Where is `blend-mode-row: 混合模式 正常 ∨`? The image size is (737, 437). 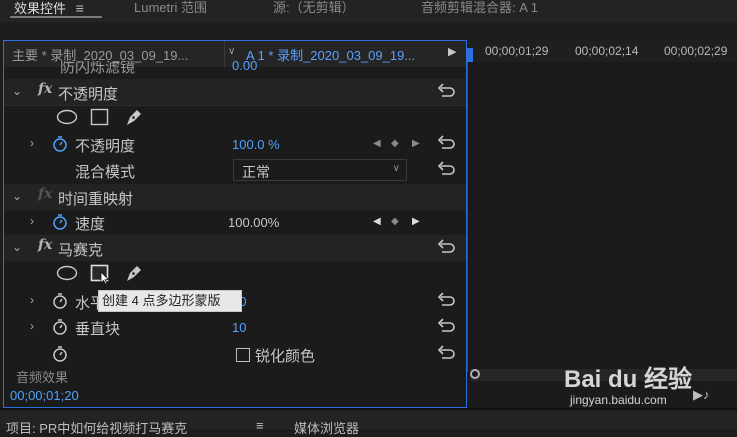
blend-mode-row: 混合模式 正常 ∨ is located at coordinates (235, 170).